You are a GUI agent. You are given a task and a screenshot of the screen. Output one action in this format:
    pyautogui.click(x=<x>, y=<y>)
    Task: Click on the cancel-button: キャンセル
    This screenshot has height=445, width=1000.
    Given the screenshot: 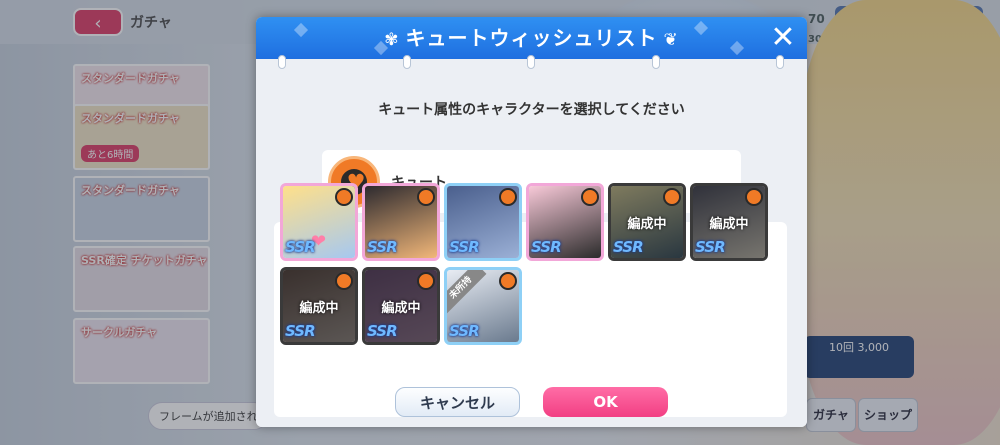 What is the action you would take?
    pyautogui.click(x=457, y=402)
    